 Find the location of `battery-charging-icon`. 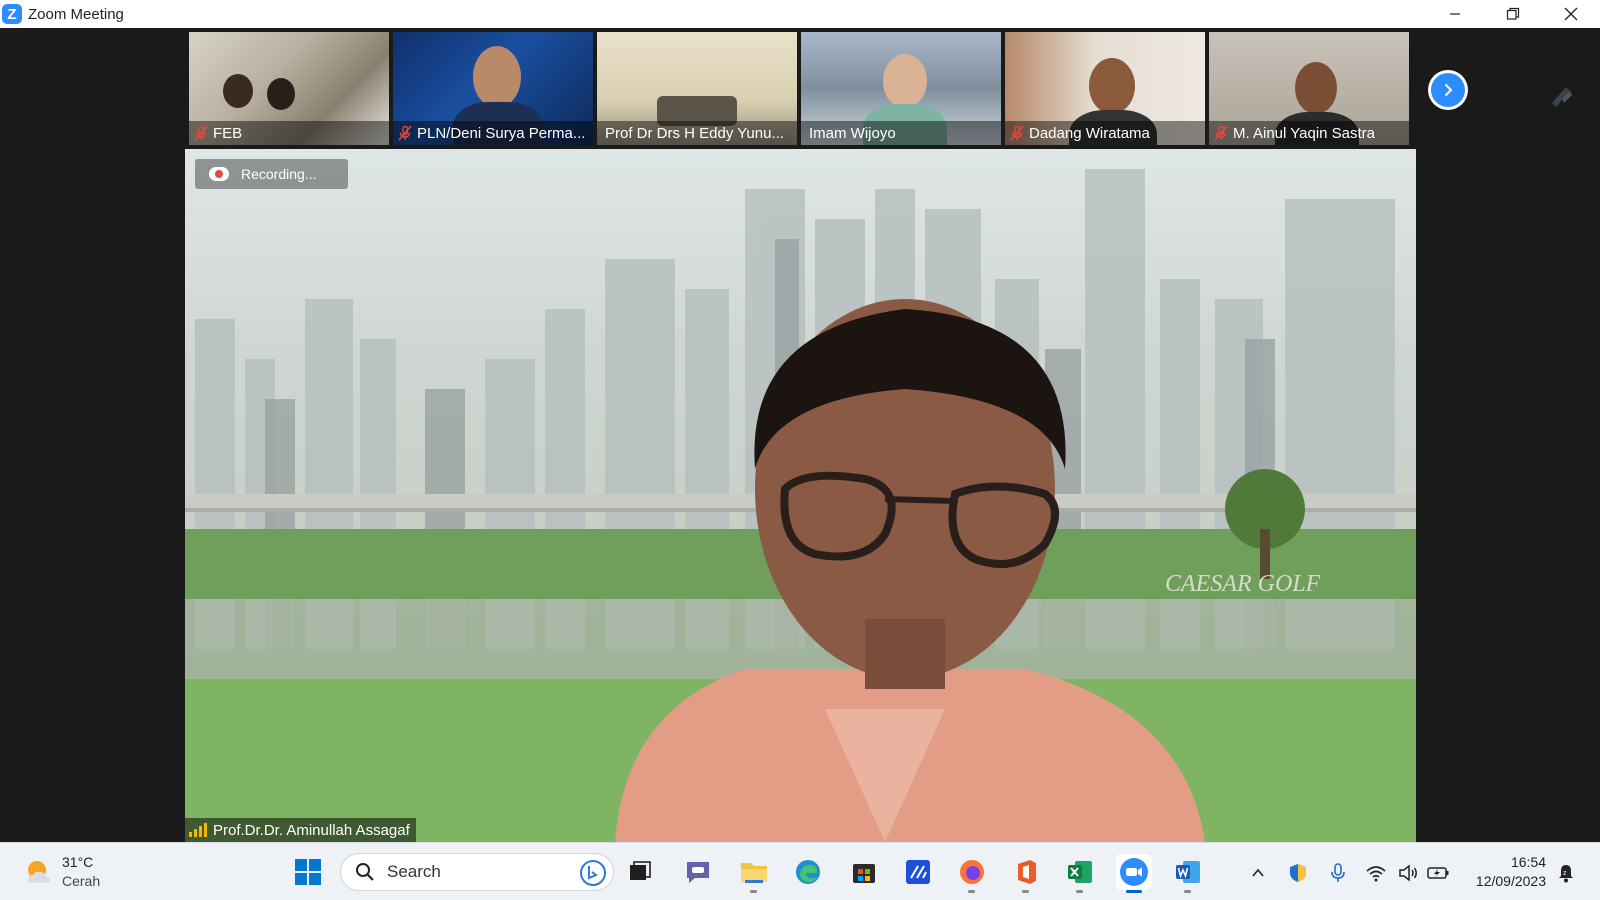

battery-charging-icon is located at coordinates (1438, 873).